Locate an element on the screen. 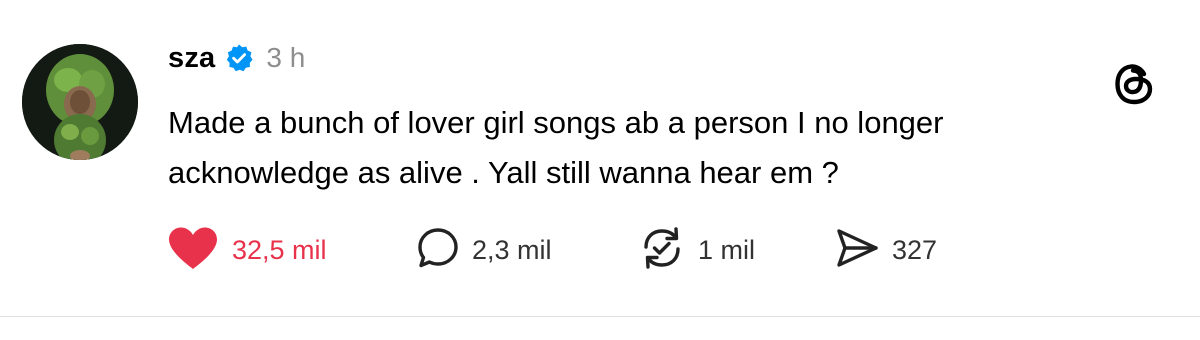  post-header: sza 3 h is located at coordinates (236, 58).